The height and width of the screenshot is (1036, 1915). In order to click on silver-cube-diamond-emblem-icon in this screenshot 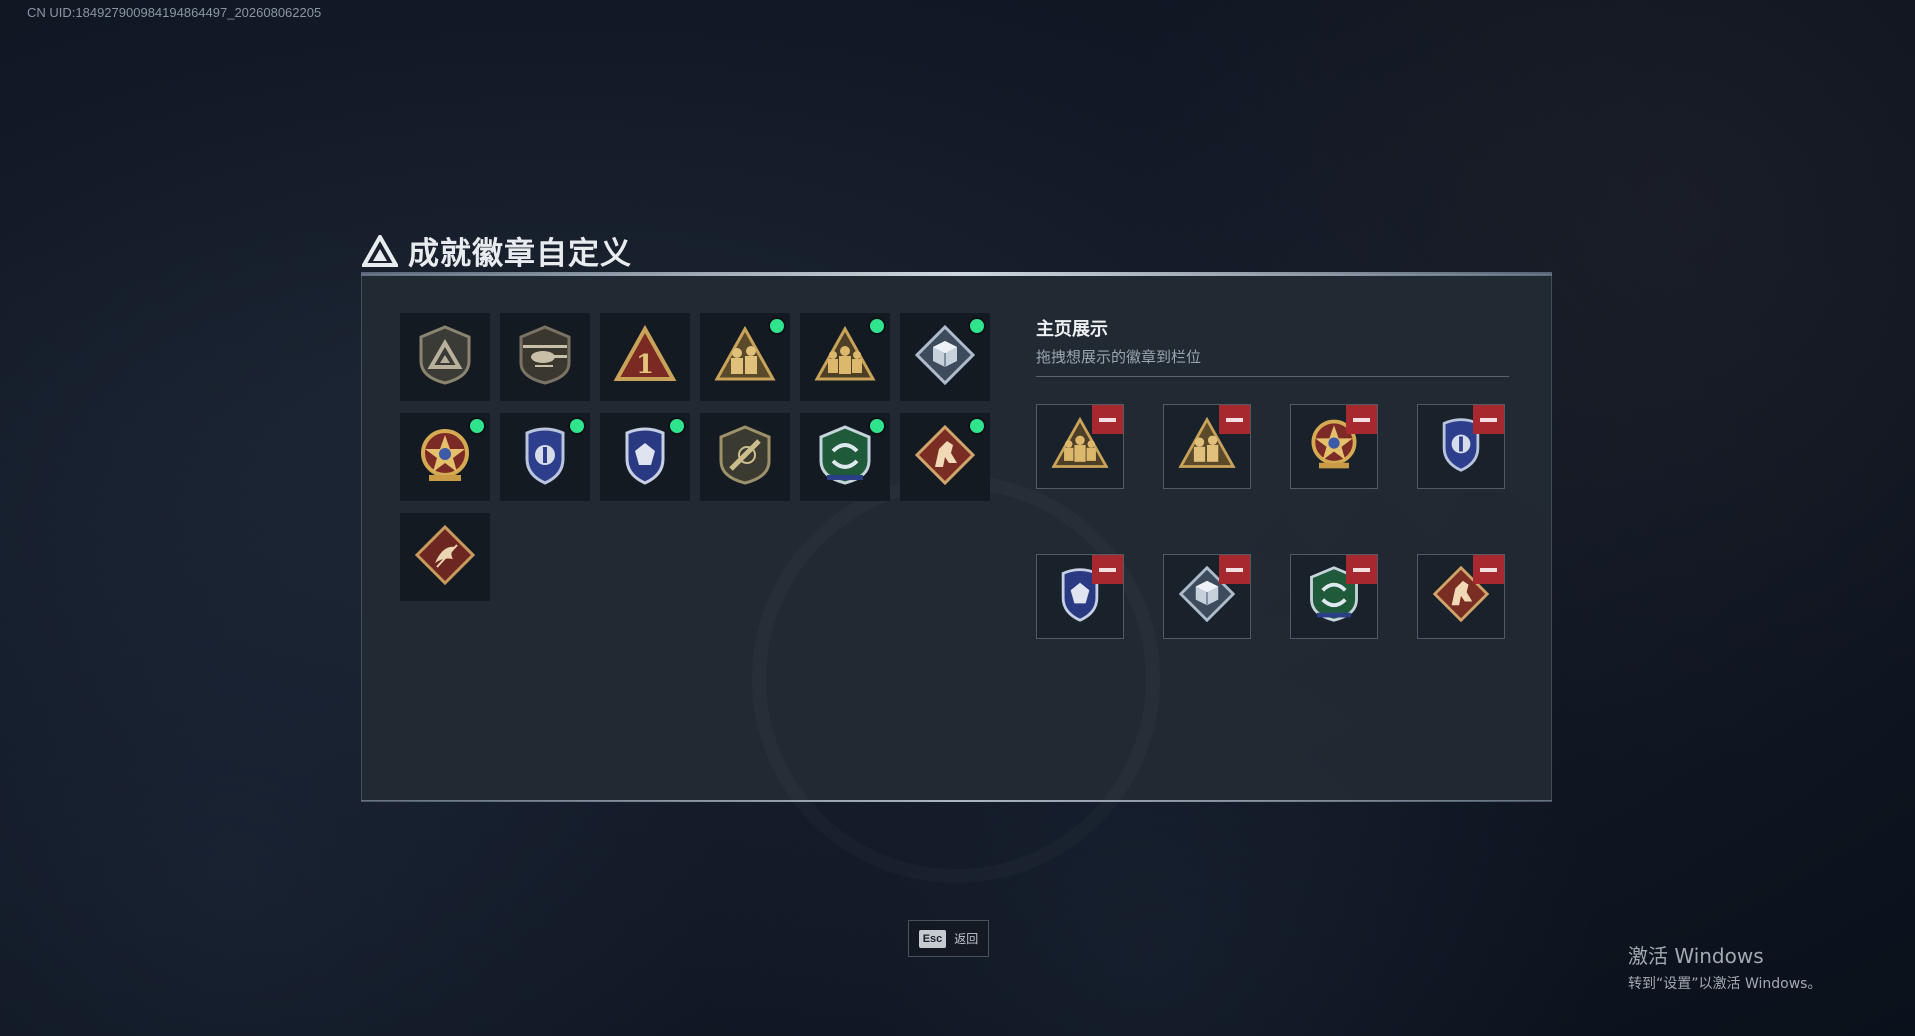, I will do `click(945, 357)`.